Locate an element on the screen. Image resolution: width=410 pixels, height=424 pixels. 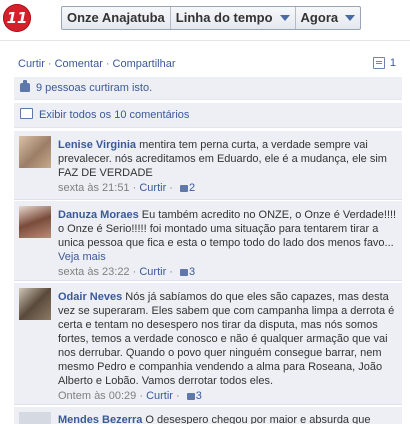
now-label: Agora is located at coordinates (319, 17).